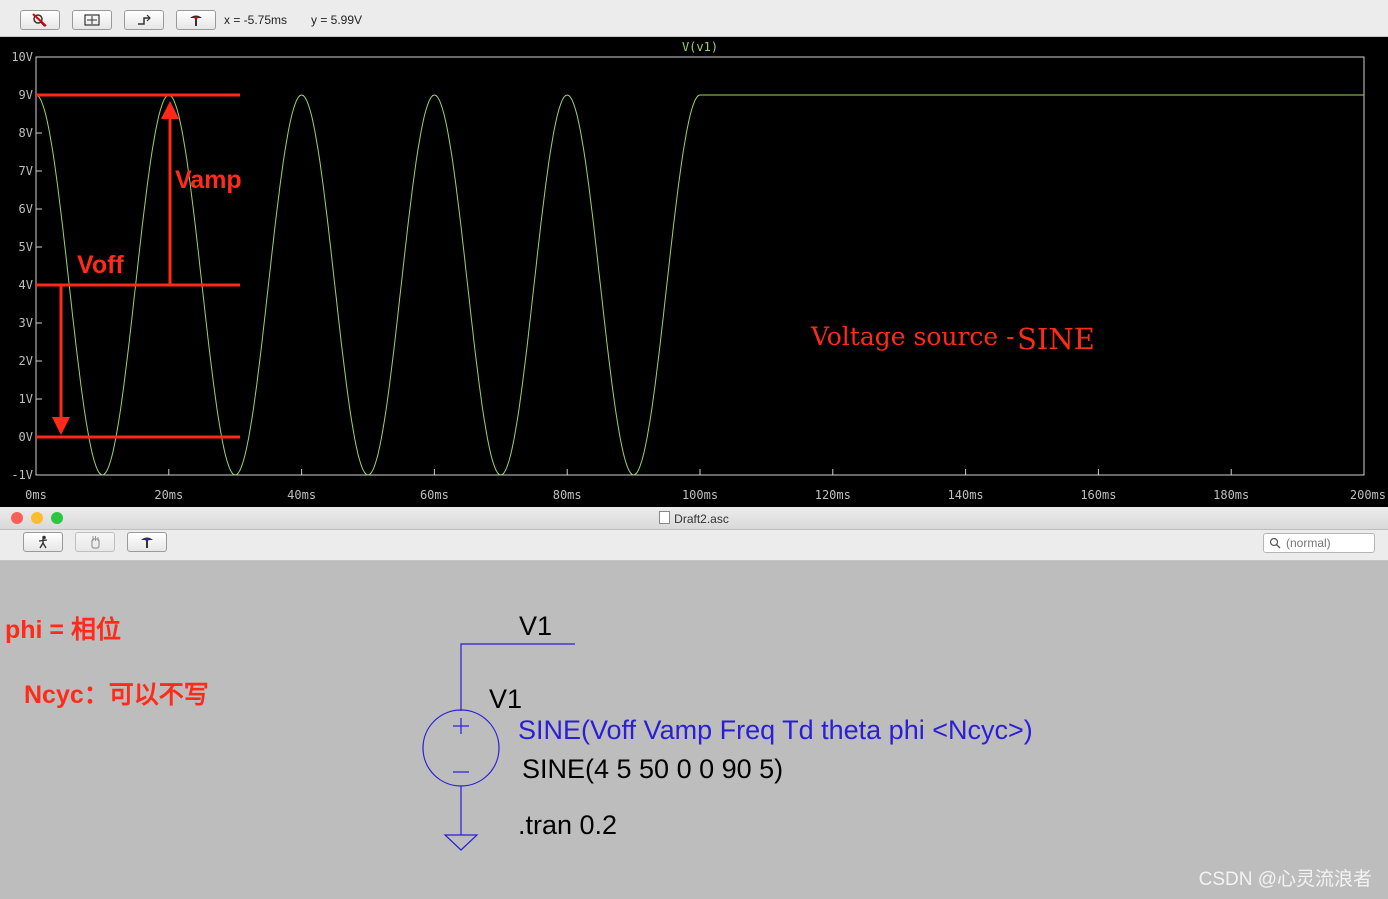  Describe the element at coordinates (701, 519) in the screenshot. I see `window-title-text: Draft2.asc` at that location.